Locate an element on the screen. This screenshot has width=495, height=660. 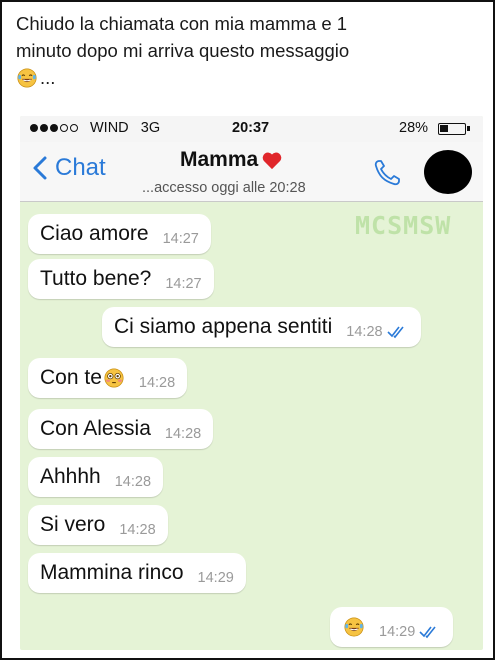
message-text: Tutto bene? is located at coordinates (96, 278).